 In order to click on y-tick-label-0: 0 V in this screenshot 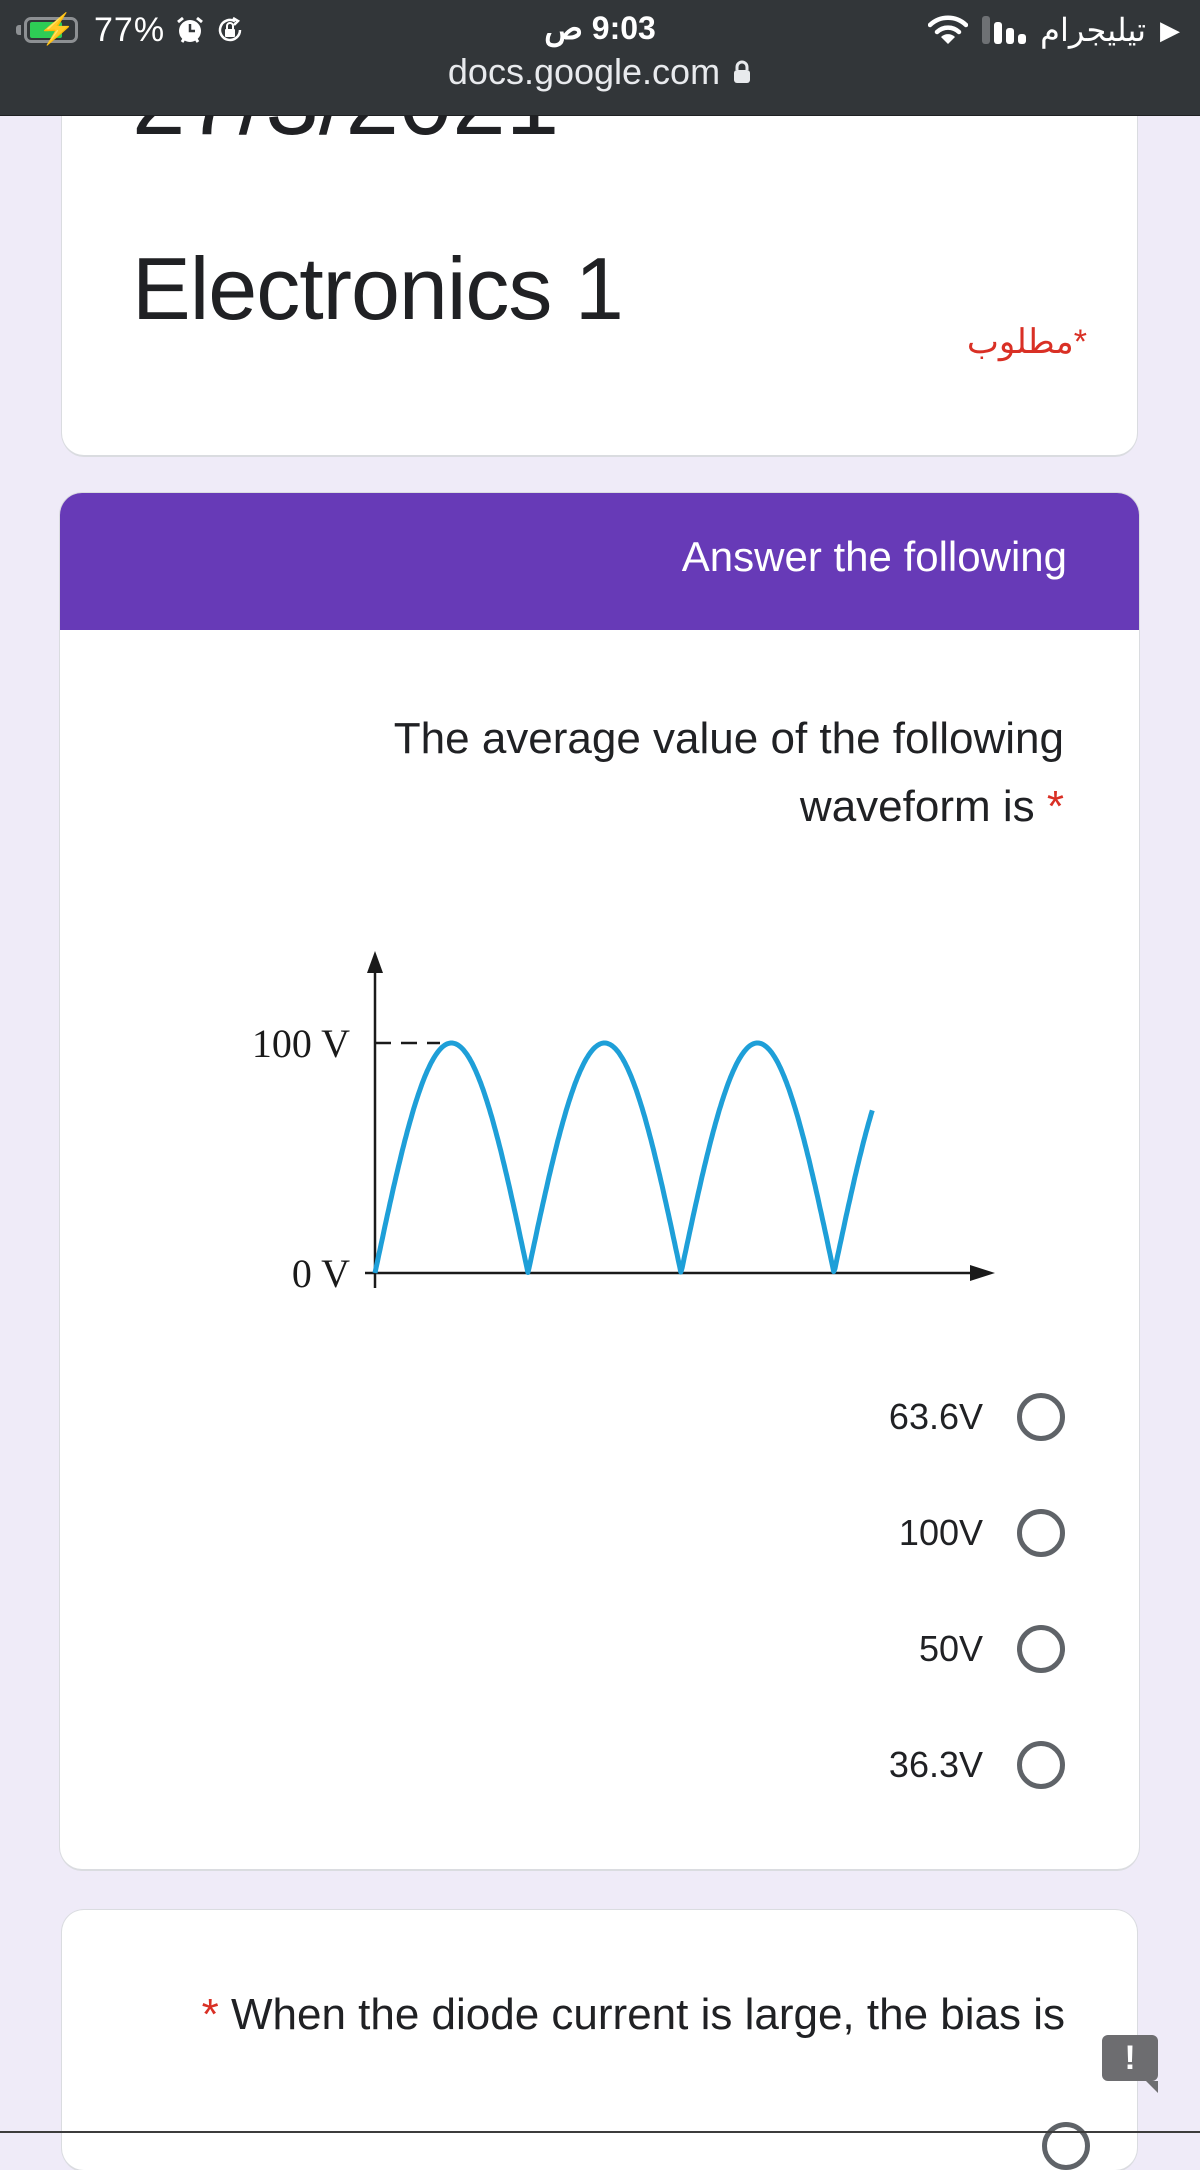, I will do `click(321, 1273)`.